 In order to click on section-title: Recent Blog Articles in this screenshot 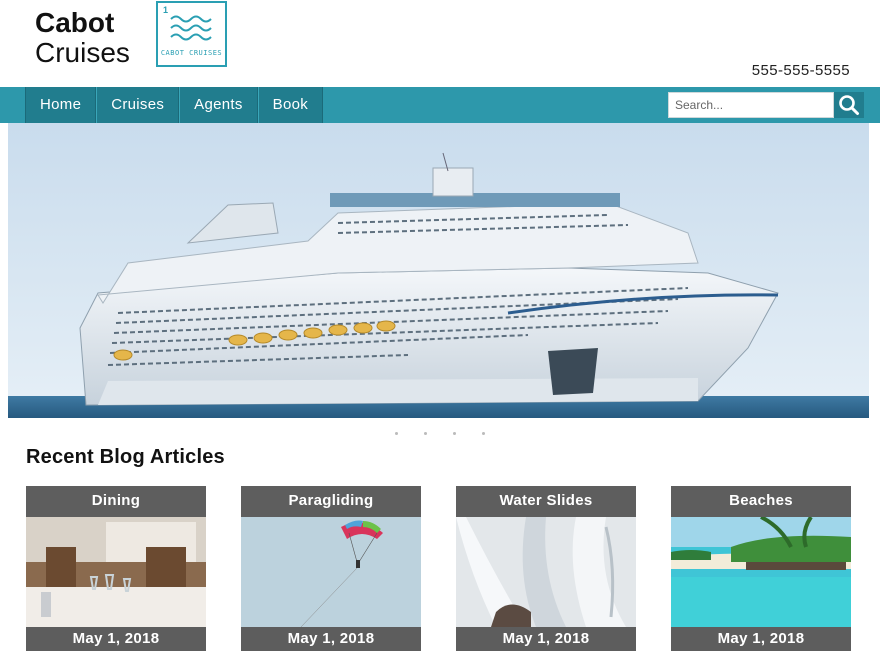, I will do `click(125, 457)`.